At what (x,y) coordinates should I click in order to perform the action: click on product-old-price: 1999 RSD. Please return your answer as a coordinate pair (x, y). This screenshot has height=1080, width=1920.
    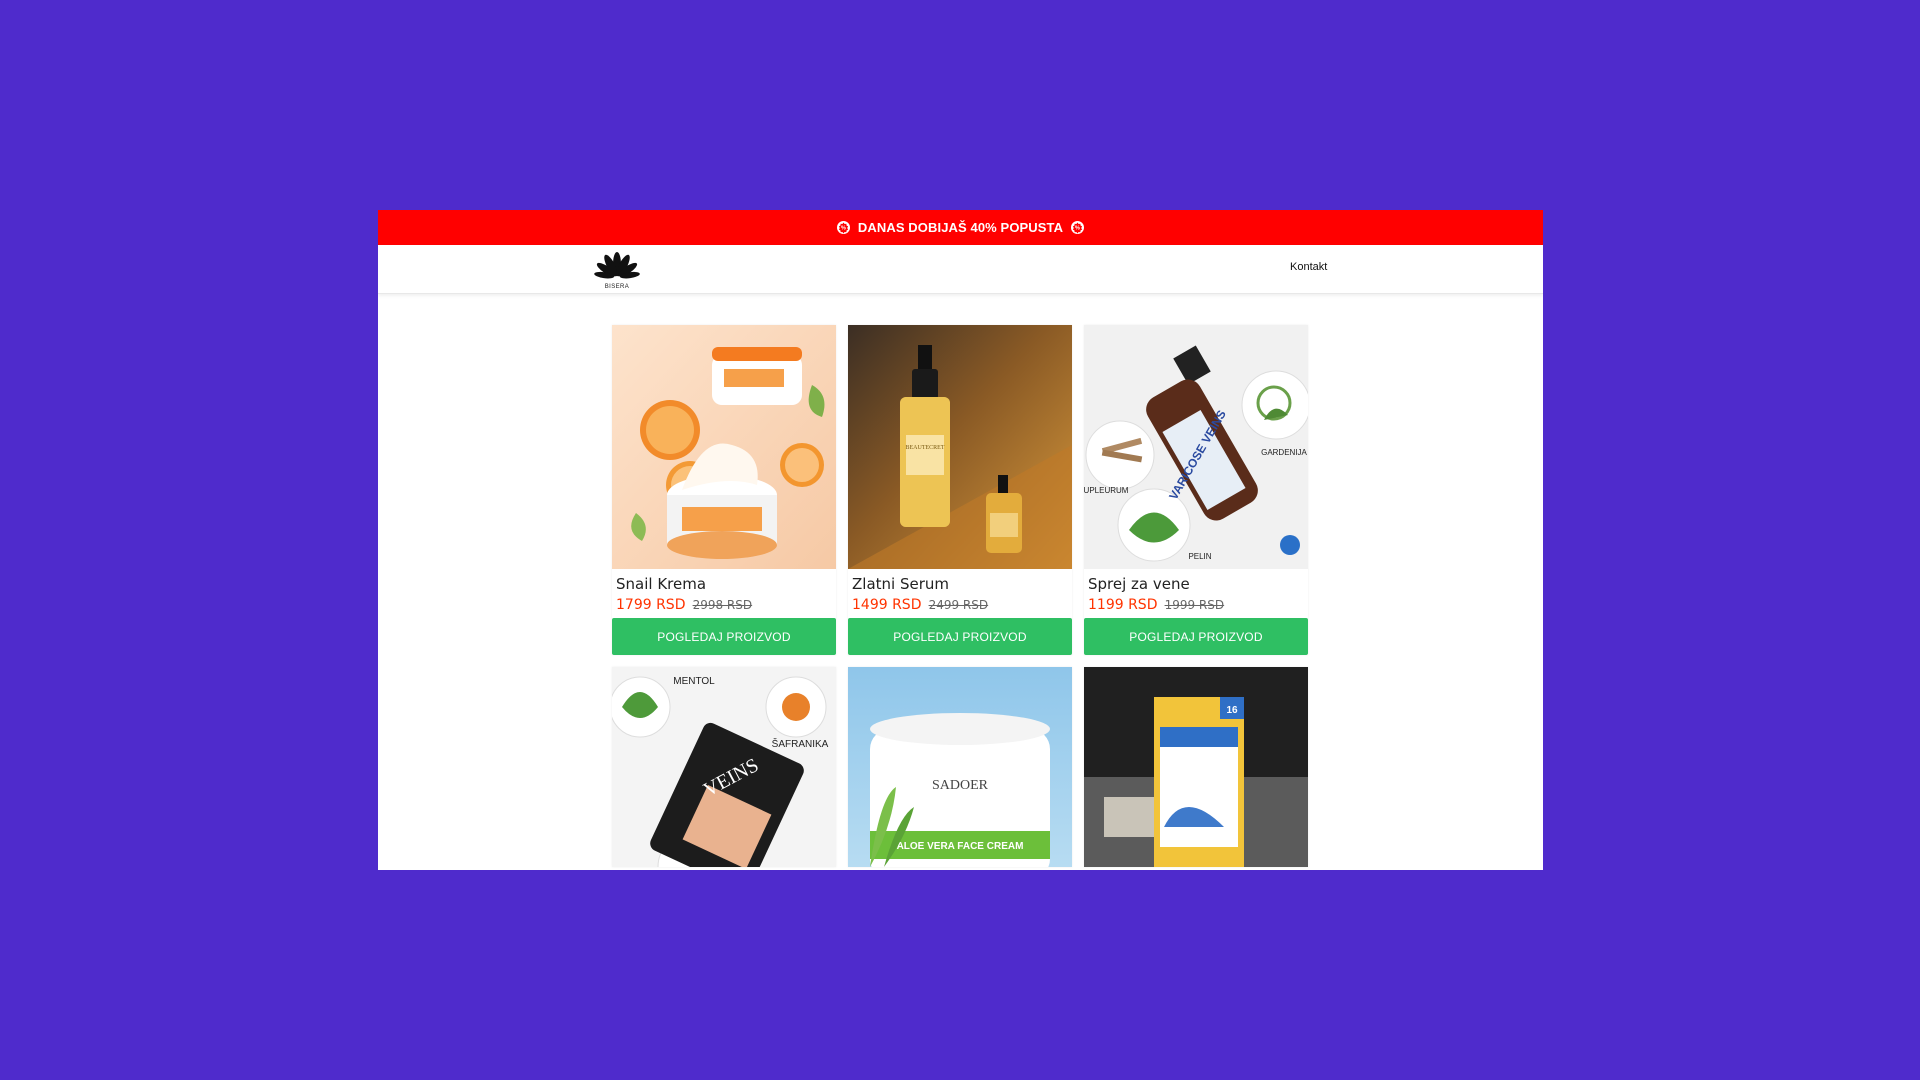
    Looking at the image, I should click on (1194, 605).